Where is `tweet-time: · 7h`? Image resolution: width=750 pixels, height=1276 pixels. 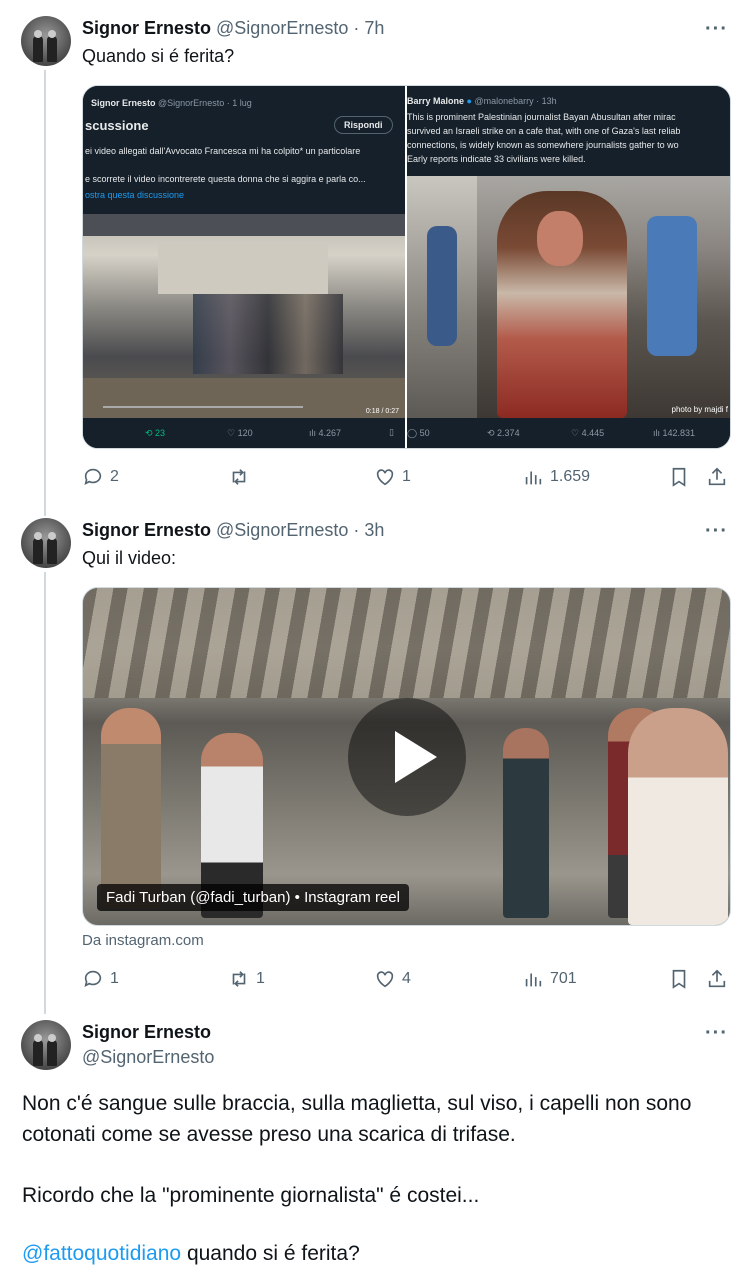
tweet-time: · 7h is located at coordinates (368, 28).